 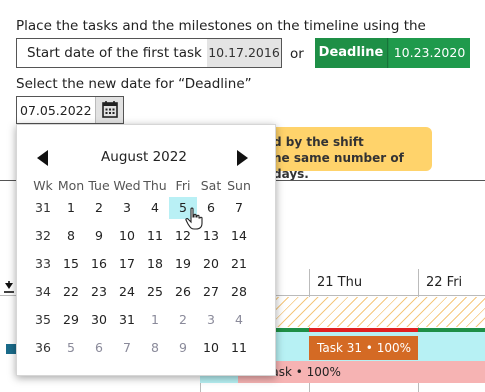 I want to click on calendar-day: 30, so click(x=99, y=320).